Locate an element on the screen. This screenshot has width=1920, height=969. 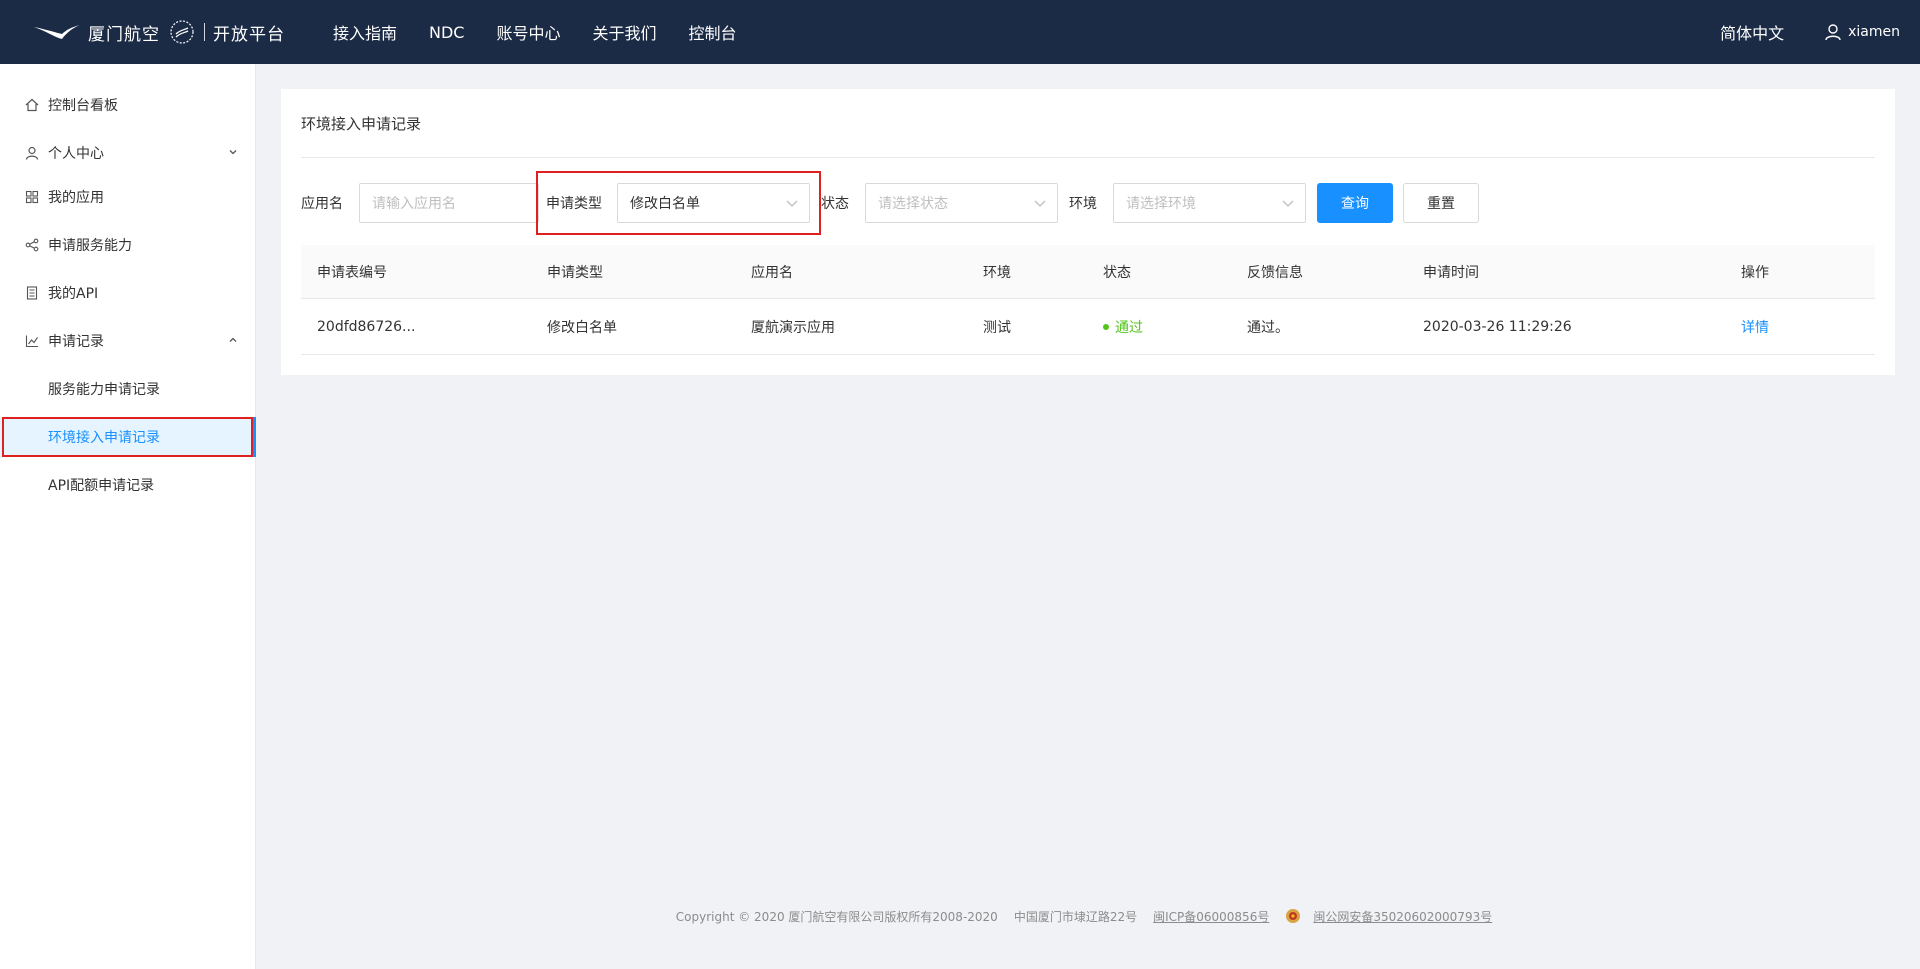
column-header: 状态 is located at coordinates (1117, 272).